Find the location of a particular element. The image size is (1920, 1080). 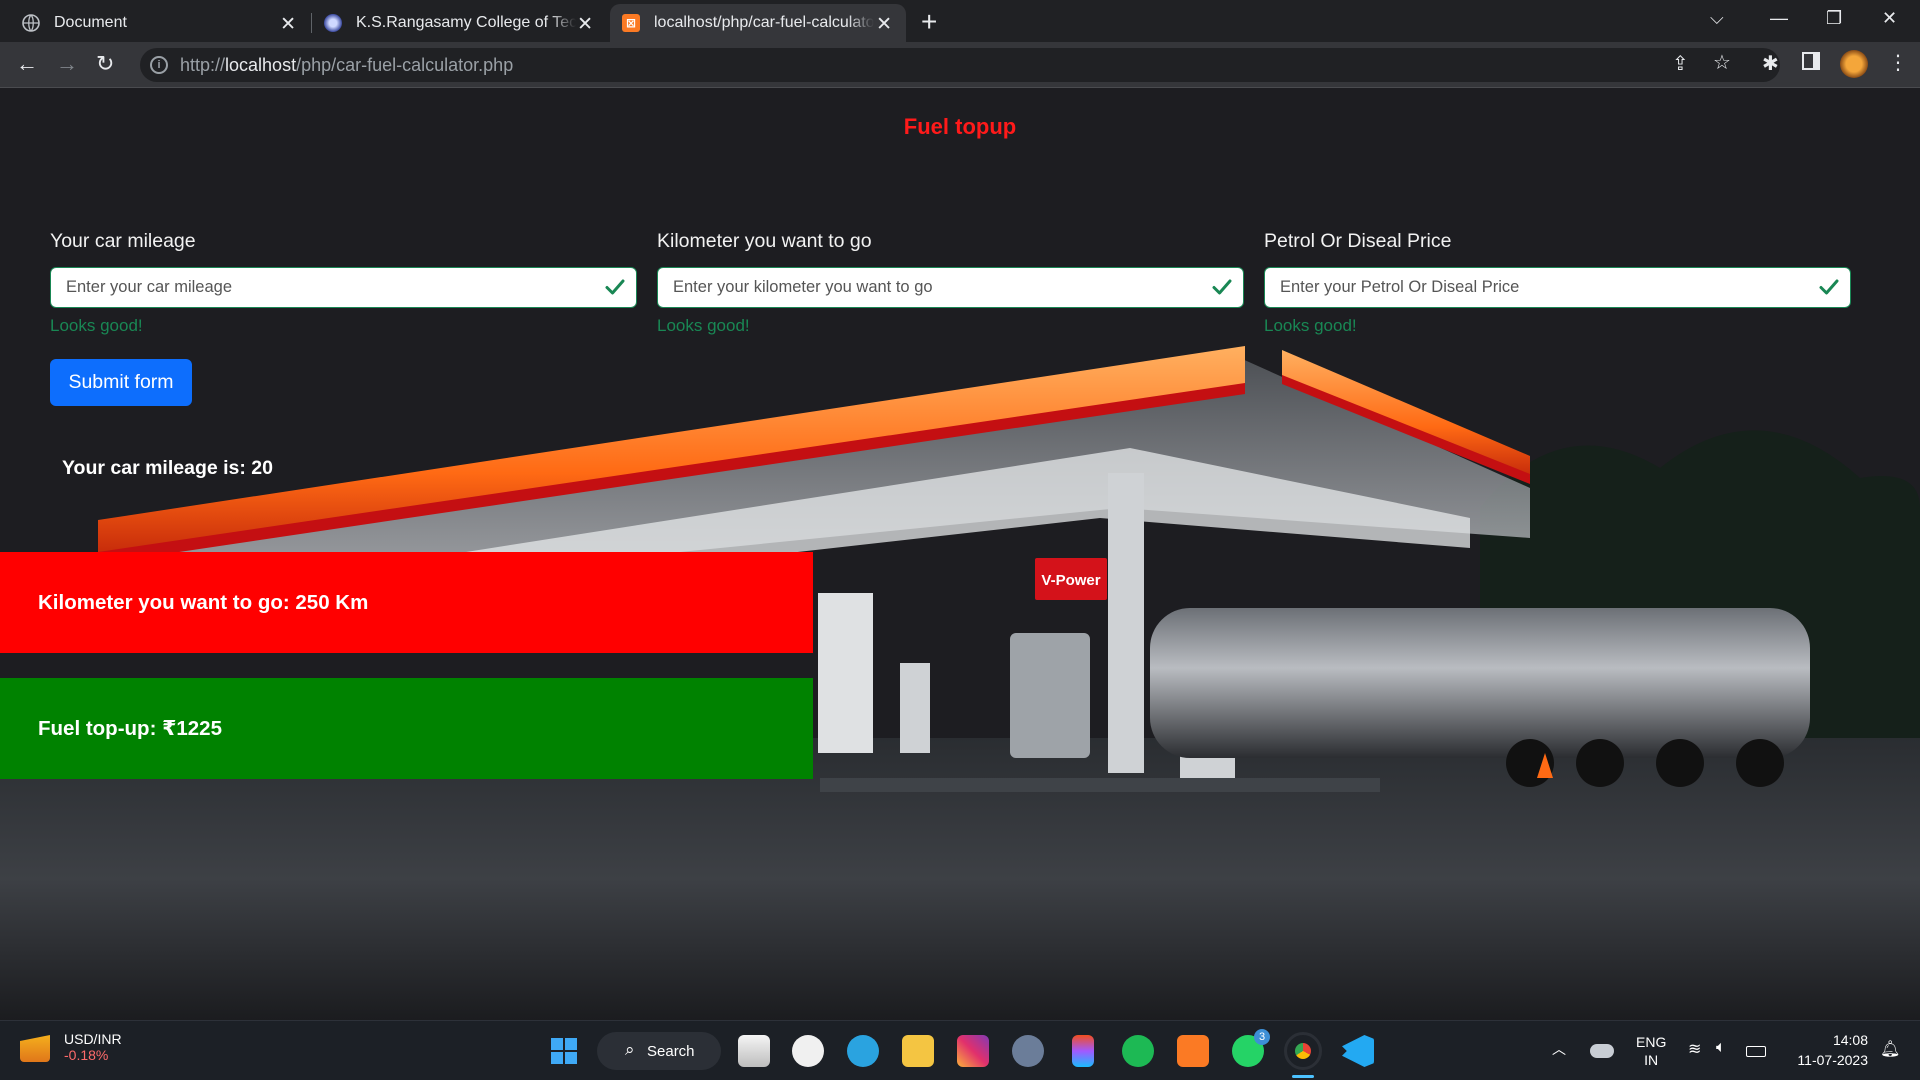

profile-avatar is located at coordinates (1854, 64).